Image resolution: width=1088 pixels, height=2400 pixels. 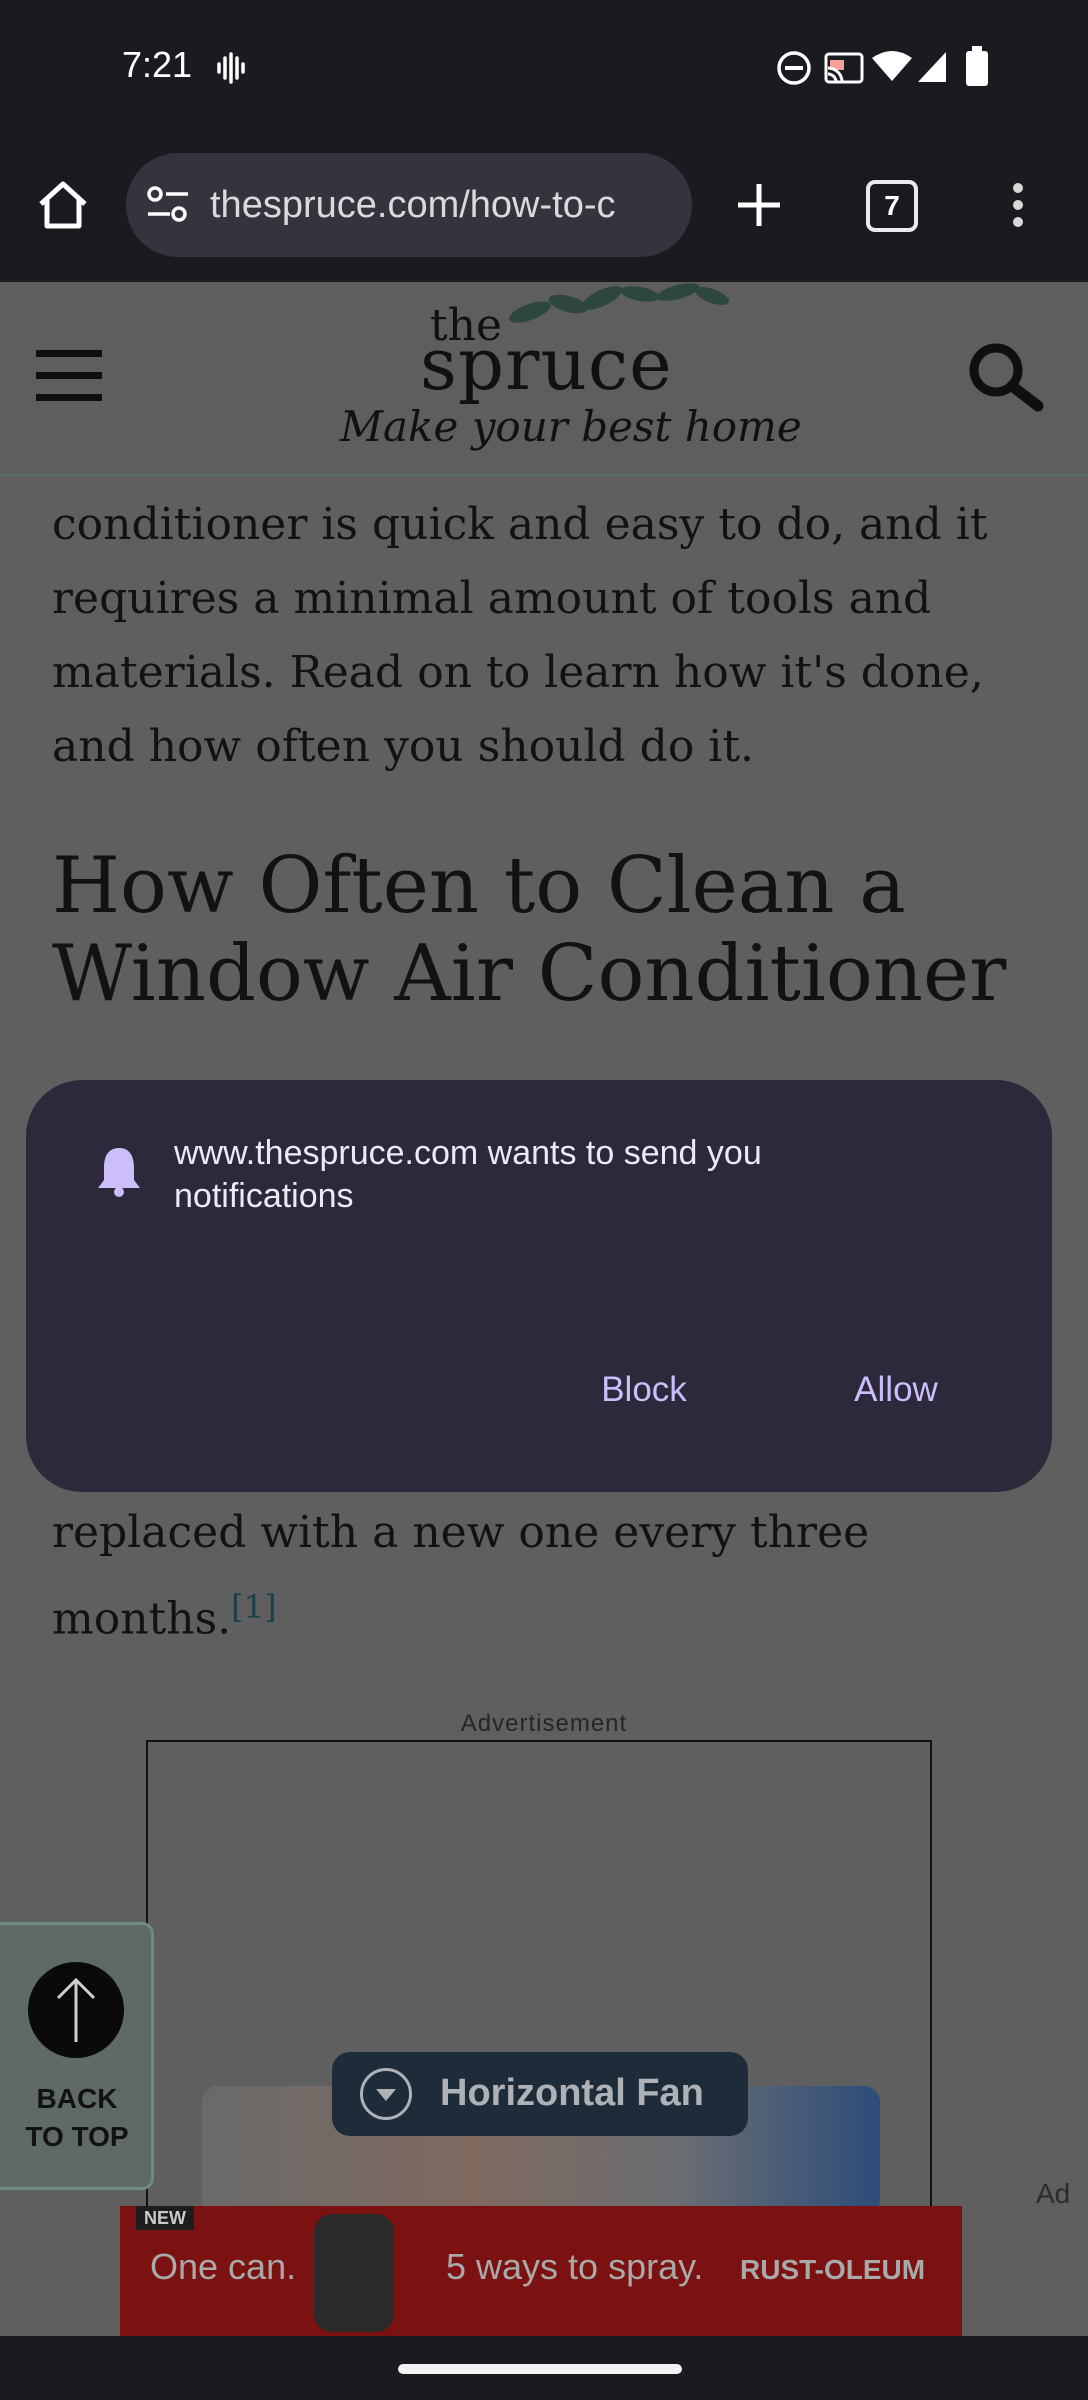 What do you see at coordinates (546, 364) in the screenshot?
I see `logo-spruce: spruce` at bounding box center [546, 364].